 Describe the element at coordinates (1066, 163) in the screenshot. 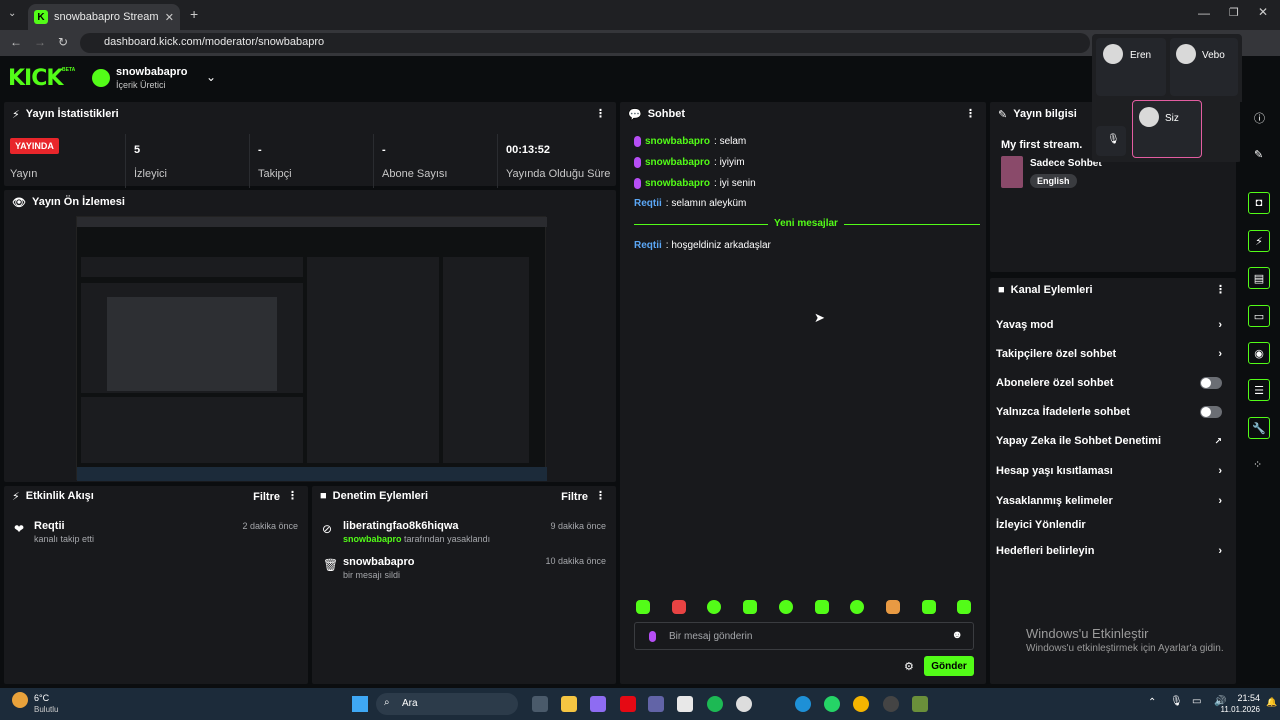

I see `category-name: Sadece Sohbet` at that location.